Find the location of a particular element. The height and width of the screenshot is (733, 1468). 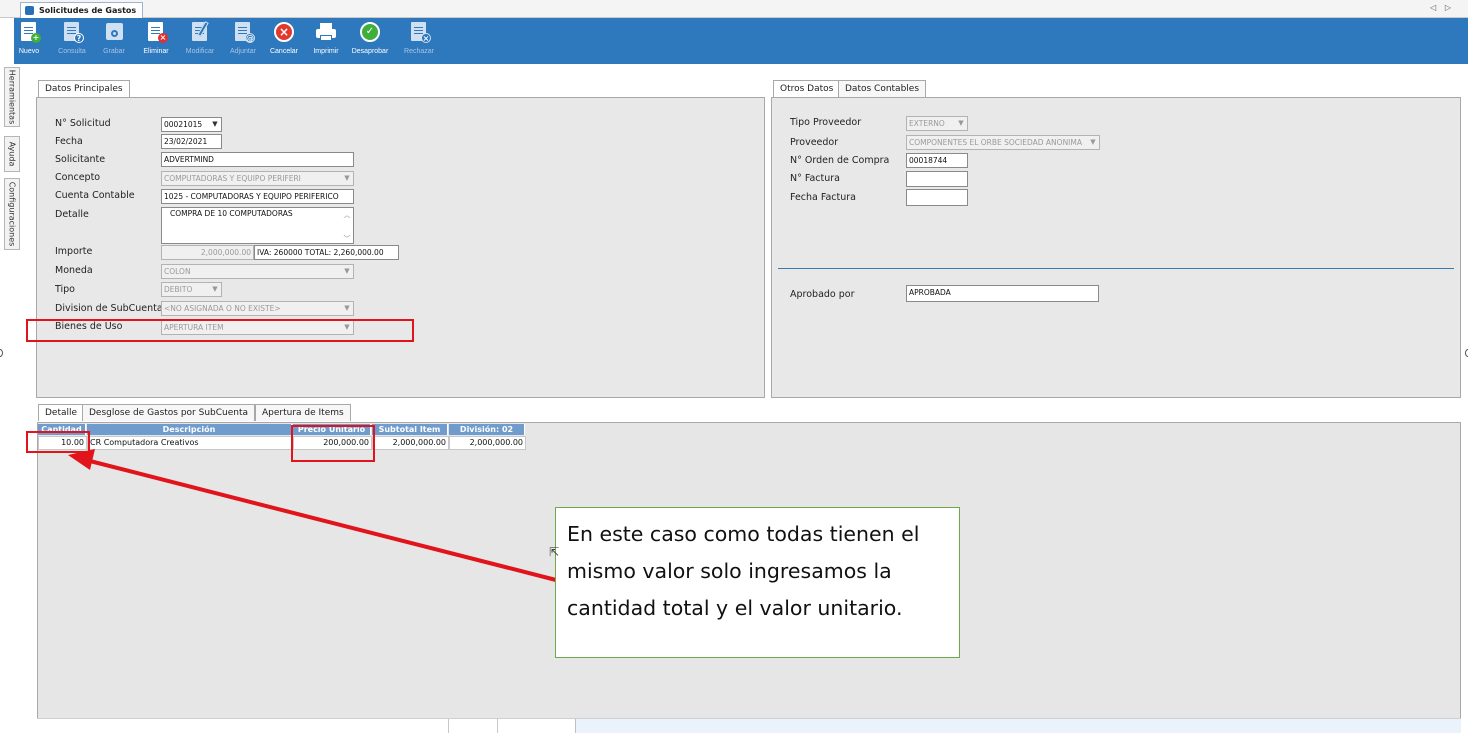

highlight-cantidad is located at coordinates (58, 442).